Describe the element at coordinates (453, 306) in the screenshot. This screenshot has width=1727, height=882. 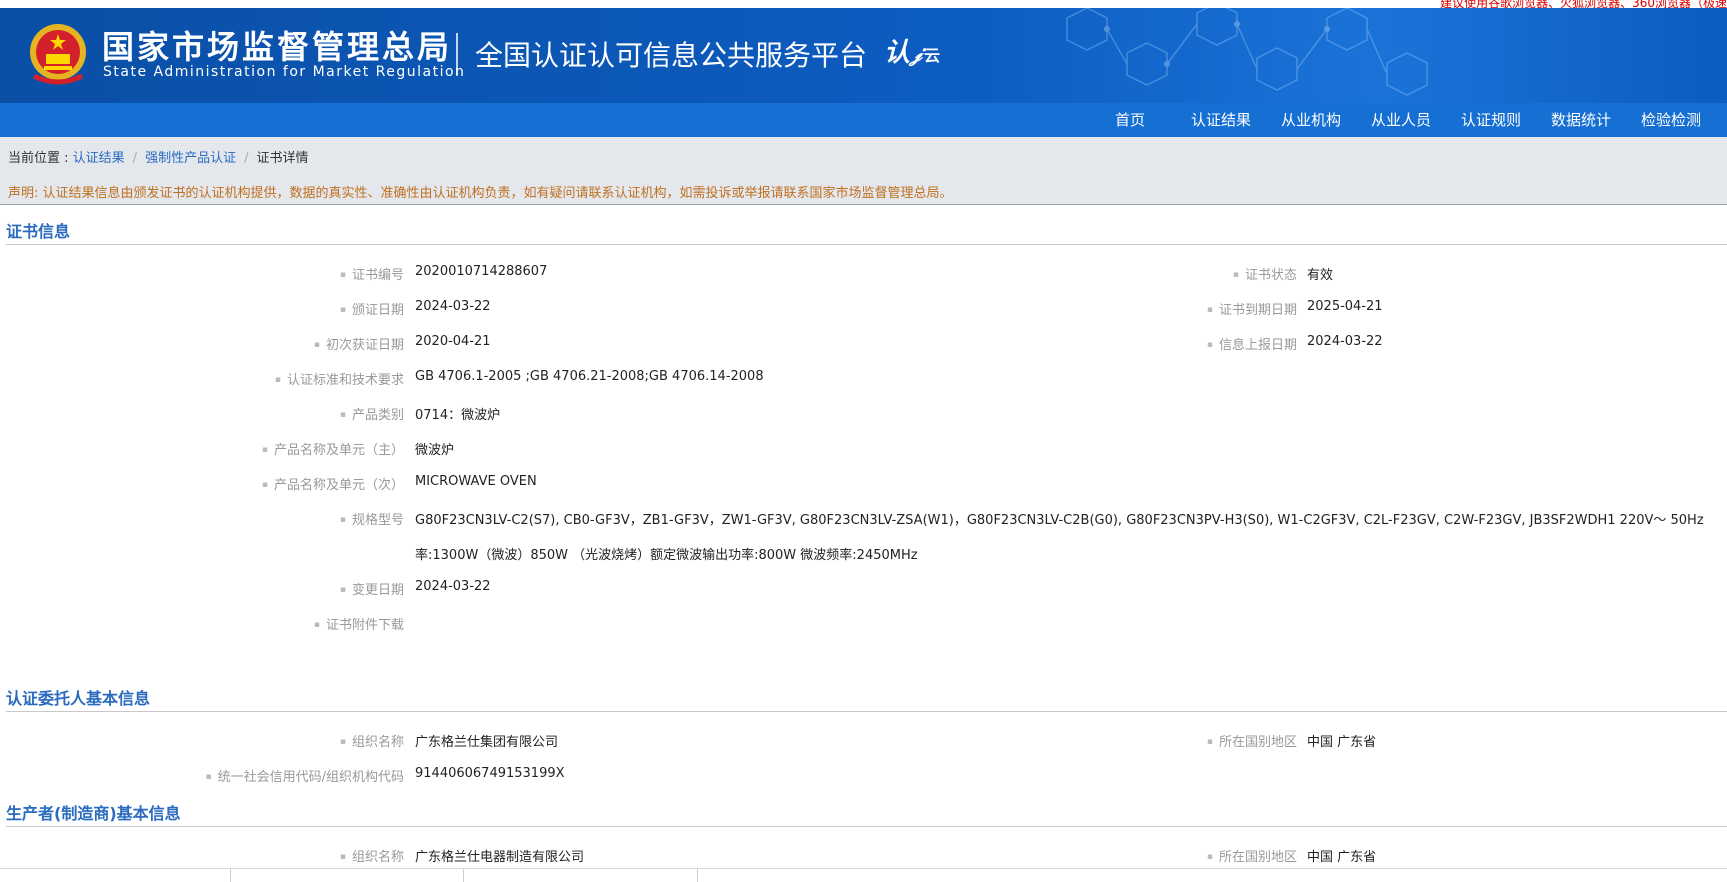
I see `value-issue-date: 2024-03-22` at that location.